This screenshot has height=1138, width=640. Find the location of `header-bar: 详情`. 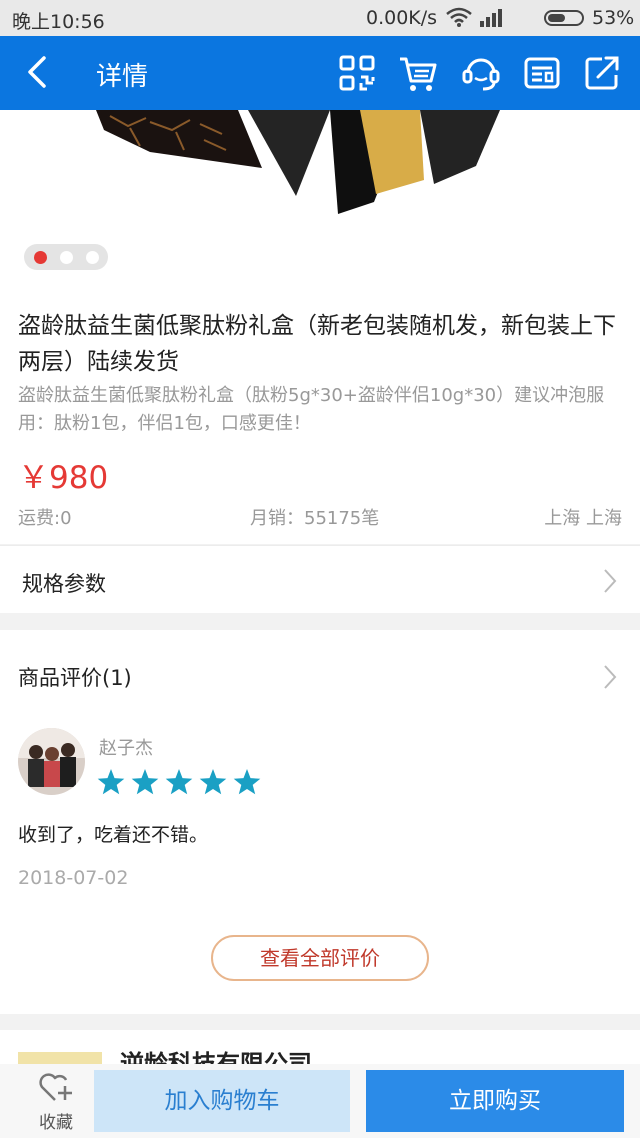

header-bar: 详情 is located at coordinates (320, 73).